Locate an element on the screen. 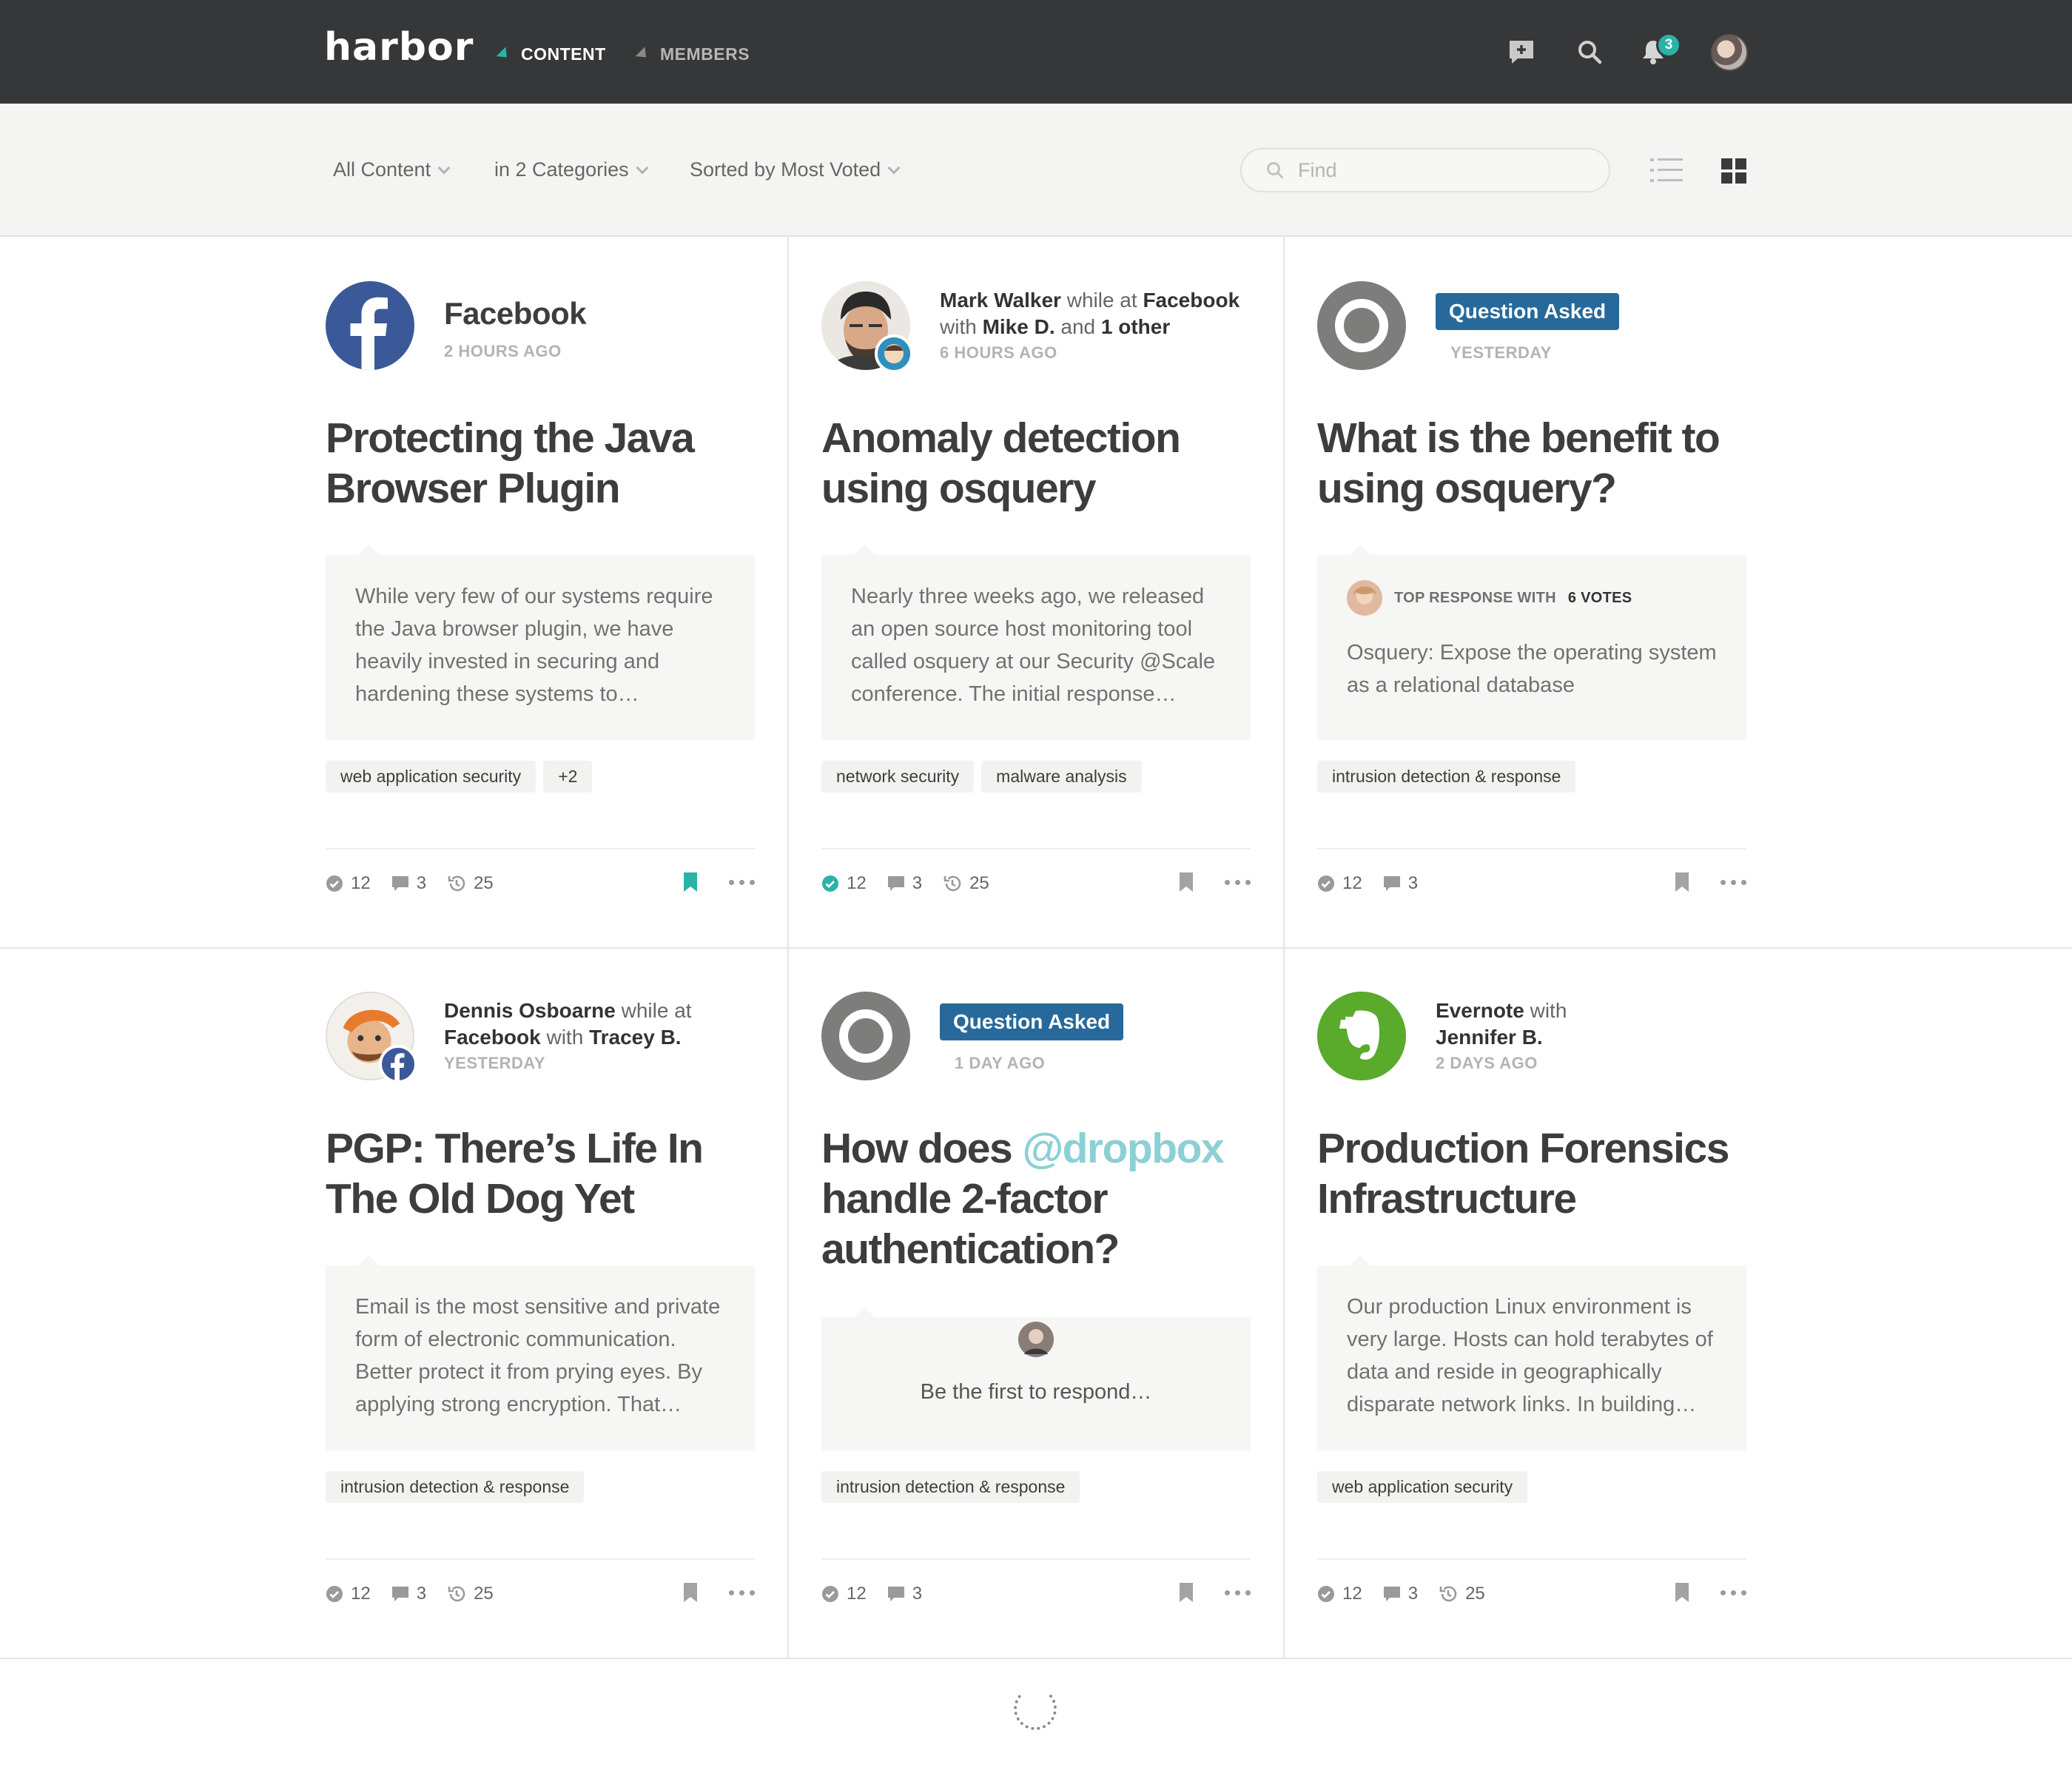 Image resolution: width=2072 pixels, height=1776 pixels. mention-link: @dropbox is located at coordinates (1124, 1148).